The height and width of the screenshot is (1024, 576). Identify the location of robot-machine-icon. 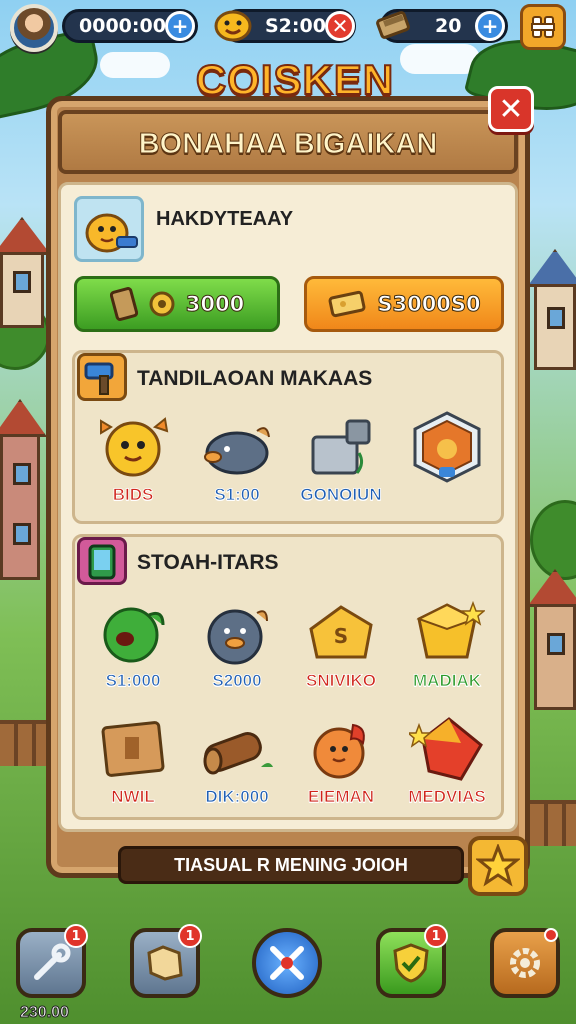
(341, 447).